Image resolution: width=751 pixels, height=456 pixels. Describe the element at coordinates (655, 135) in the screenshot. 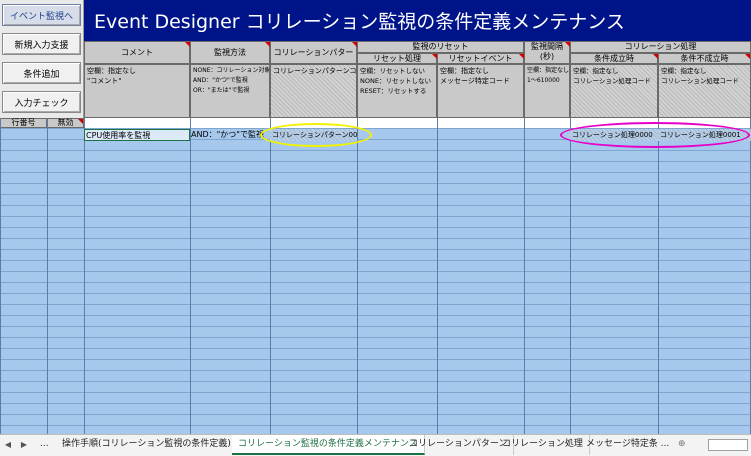

I see `highlight-ellipse-processing` at that location.